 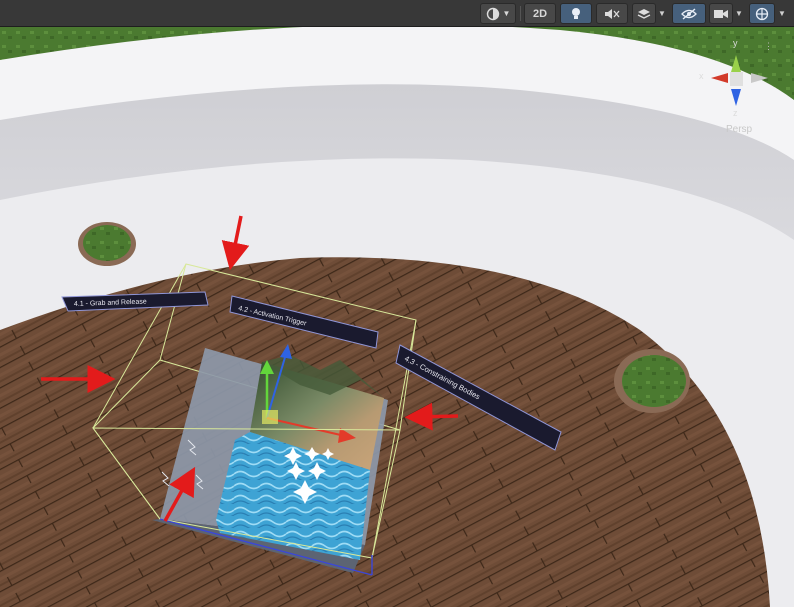 What do you see at coordinates (654, 381) in the screenshot?
I see `wall-window-right-view` at bounding box center [654, 381].